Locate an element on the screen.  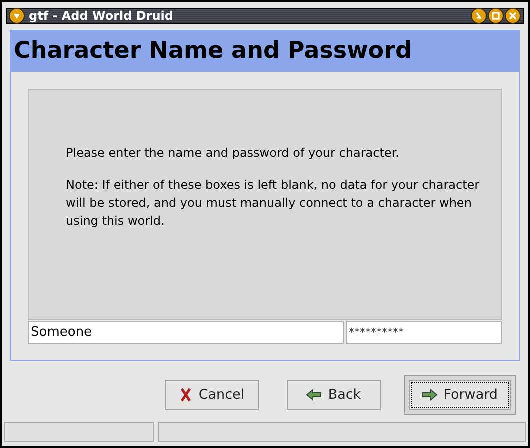
right-arrow-icon is located at coordinates (430, 395).